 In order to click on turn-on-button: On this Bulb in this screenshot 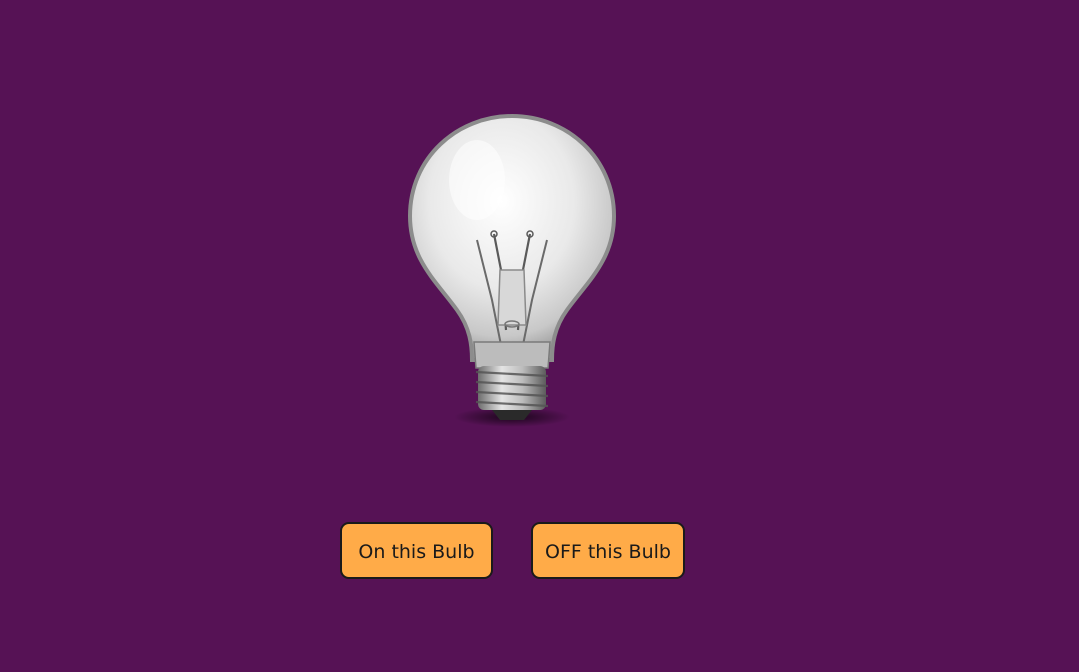, I will do `click(416, 550)`.